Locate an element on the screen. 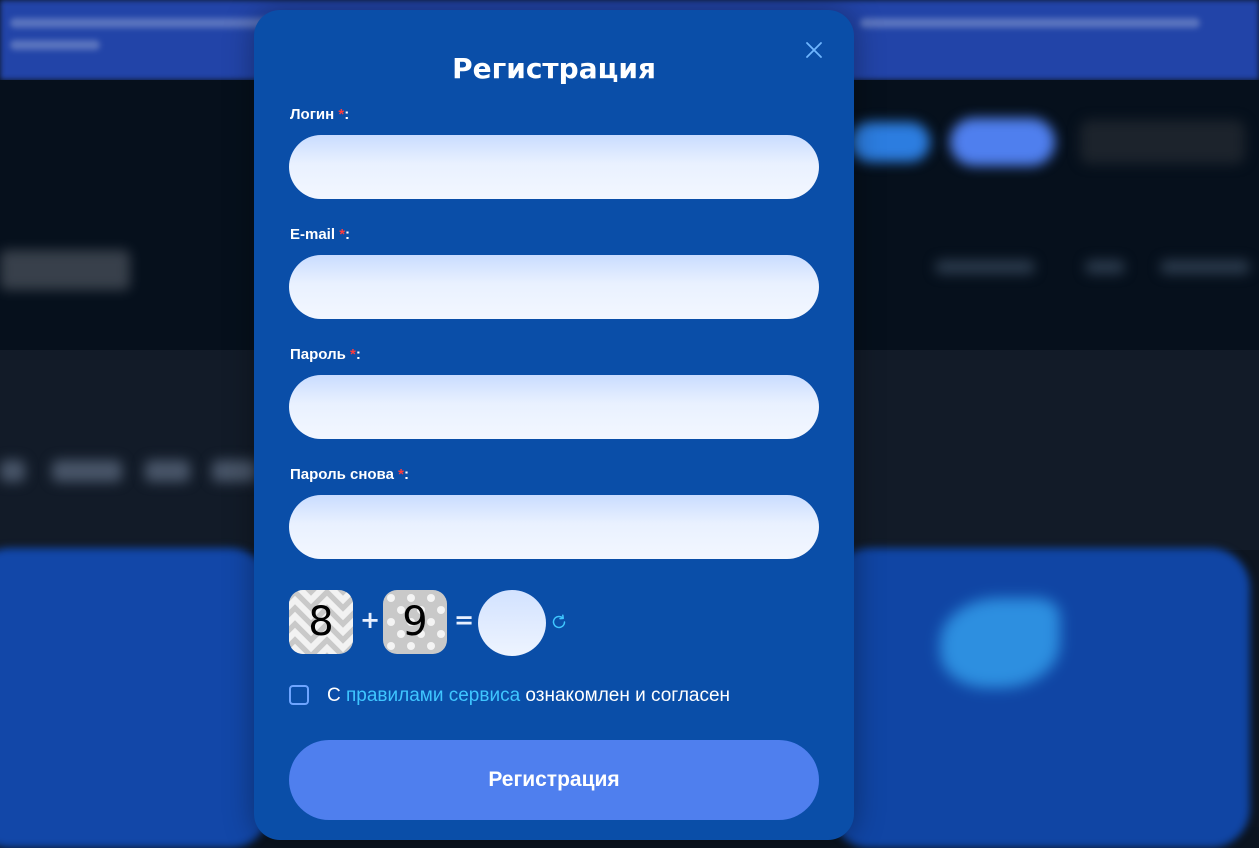 Image resolution: width=1259 pixels, height=848 pixels. captcha-operator: + is located at coordinates (370, 620).